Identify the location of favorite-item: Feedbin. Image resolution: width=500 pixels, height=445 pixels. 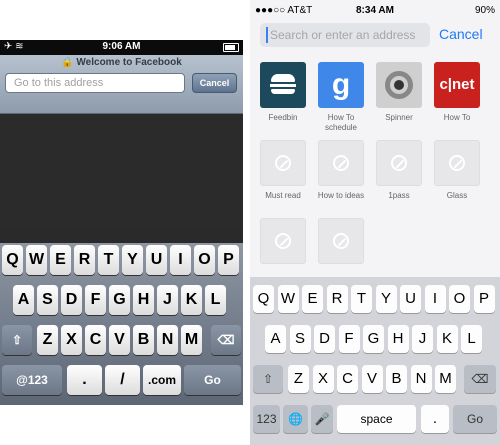
(283, 92).